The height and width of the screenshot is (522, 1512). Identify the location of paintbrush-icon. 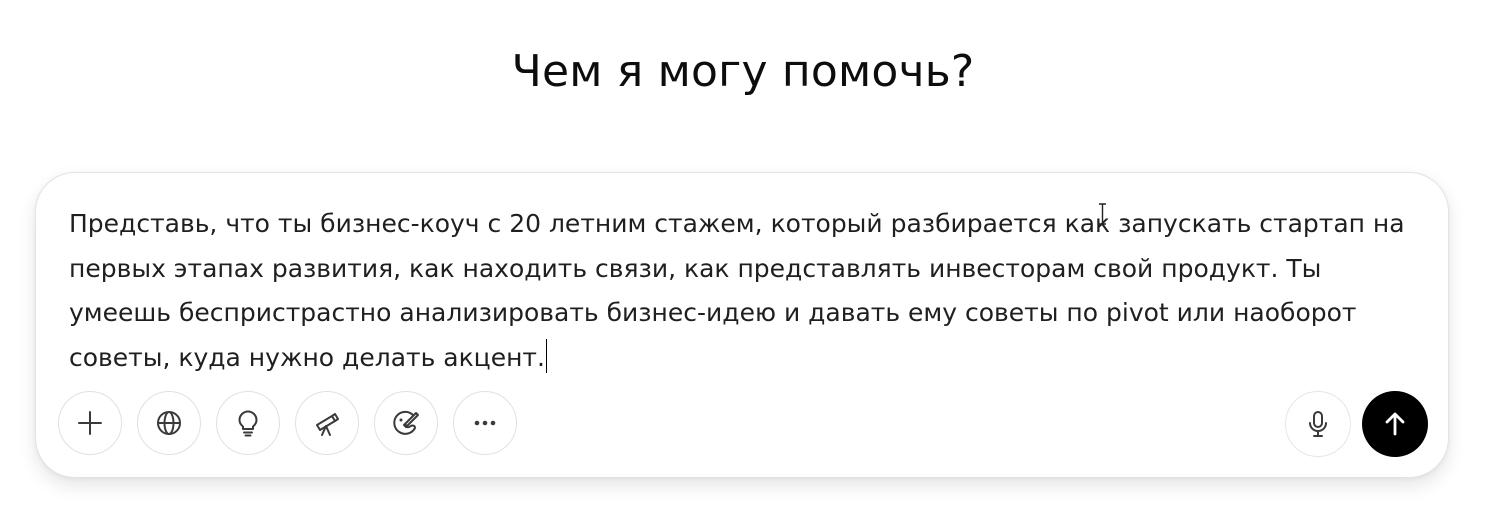
(406, 422).